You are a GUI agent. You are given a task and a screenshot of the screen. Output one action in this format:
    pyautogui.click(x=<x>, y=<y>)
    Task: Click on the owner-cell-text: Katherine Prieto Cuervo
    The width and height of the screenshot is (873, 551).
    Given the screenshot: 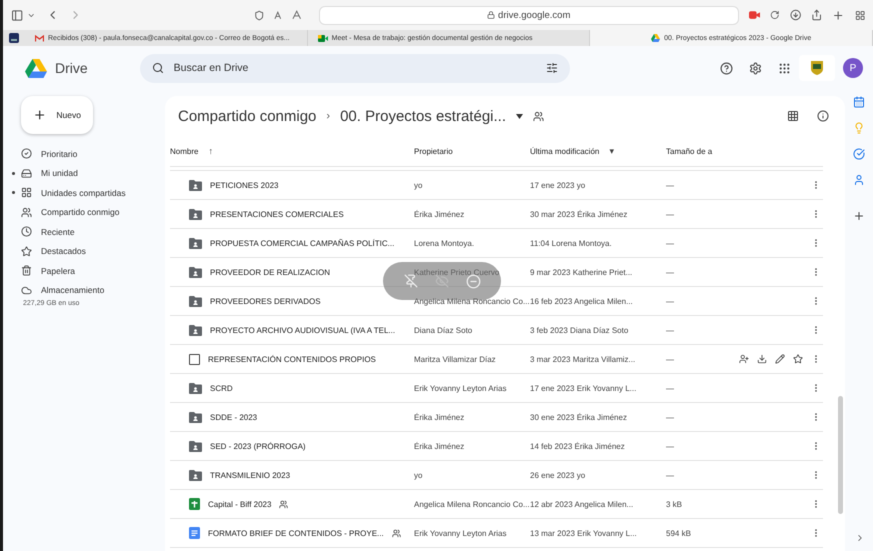 What is the action you would take?
    pyautogui.click(x=457, y=272)
    